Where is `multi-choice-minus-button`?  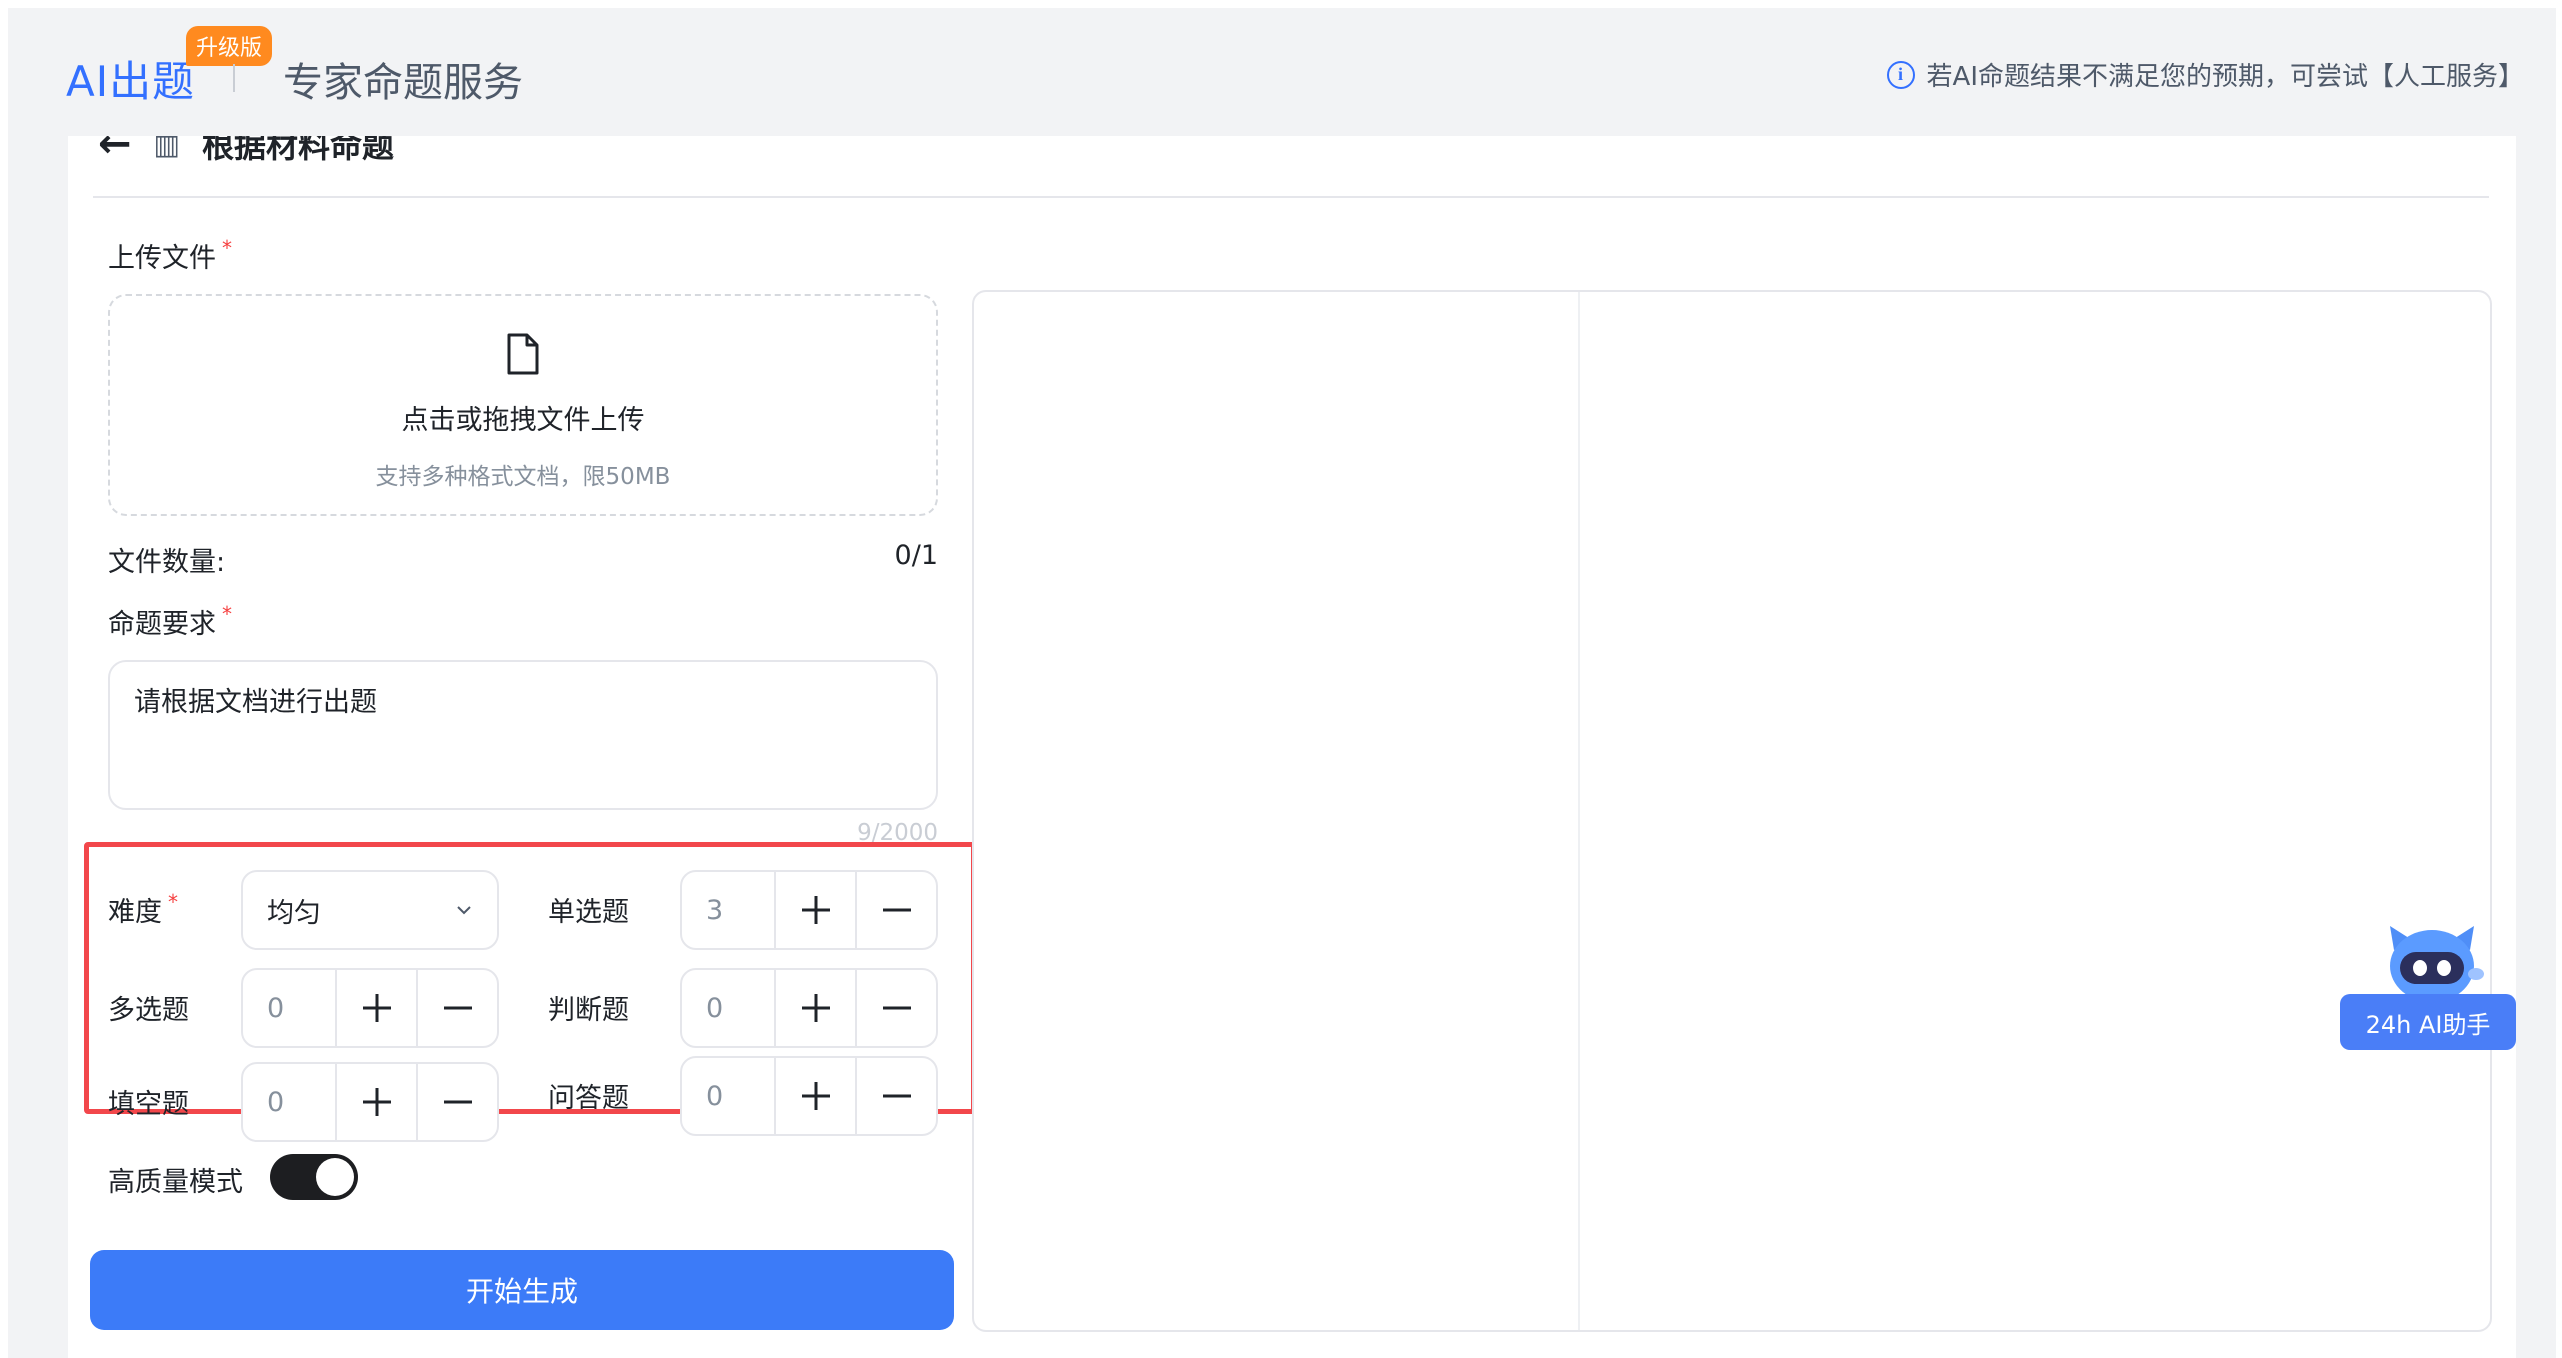
multi-choice-minus-button is located at coordinates (456, 1008).